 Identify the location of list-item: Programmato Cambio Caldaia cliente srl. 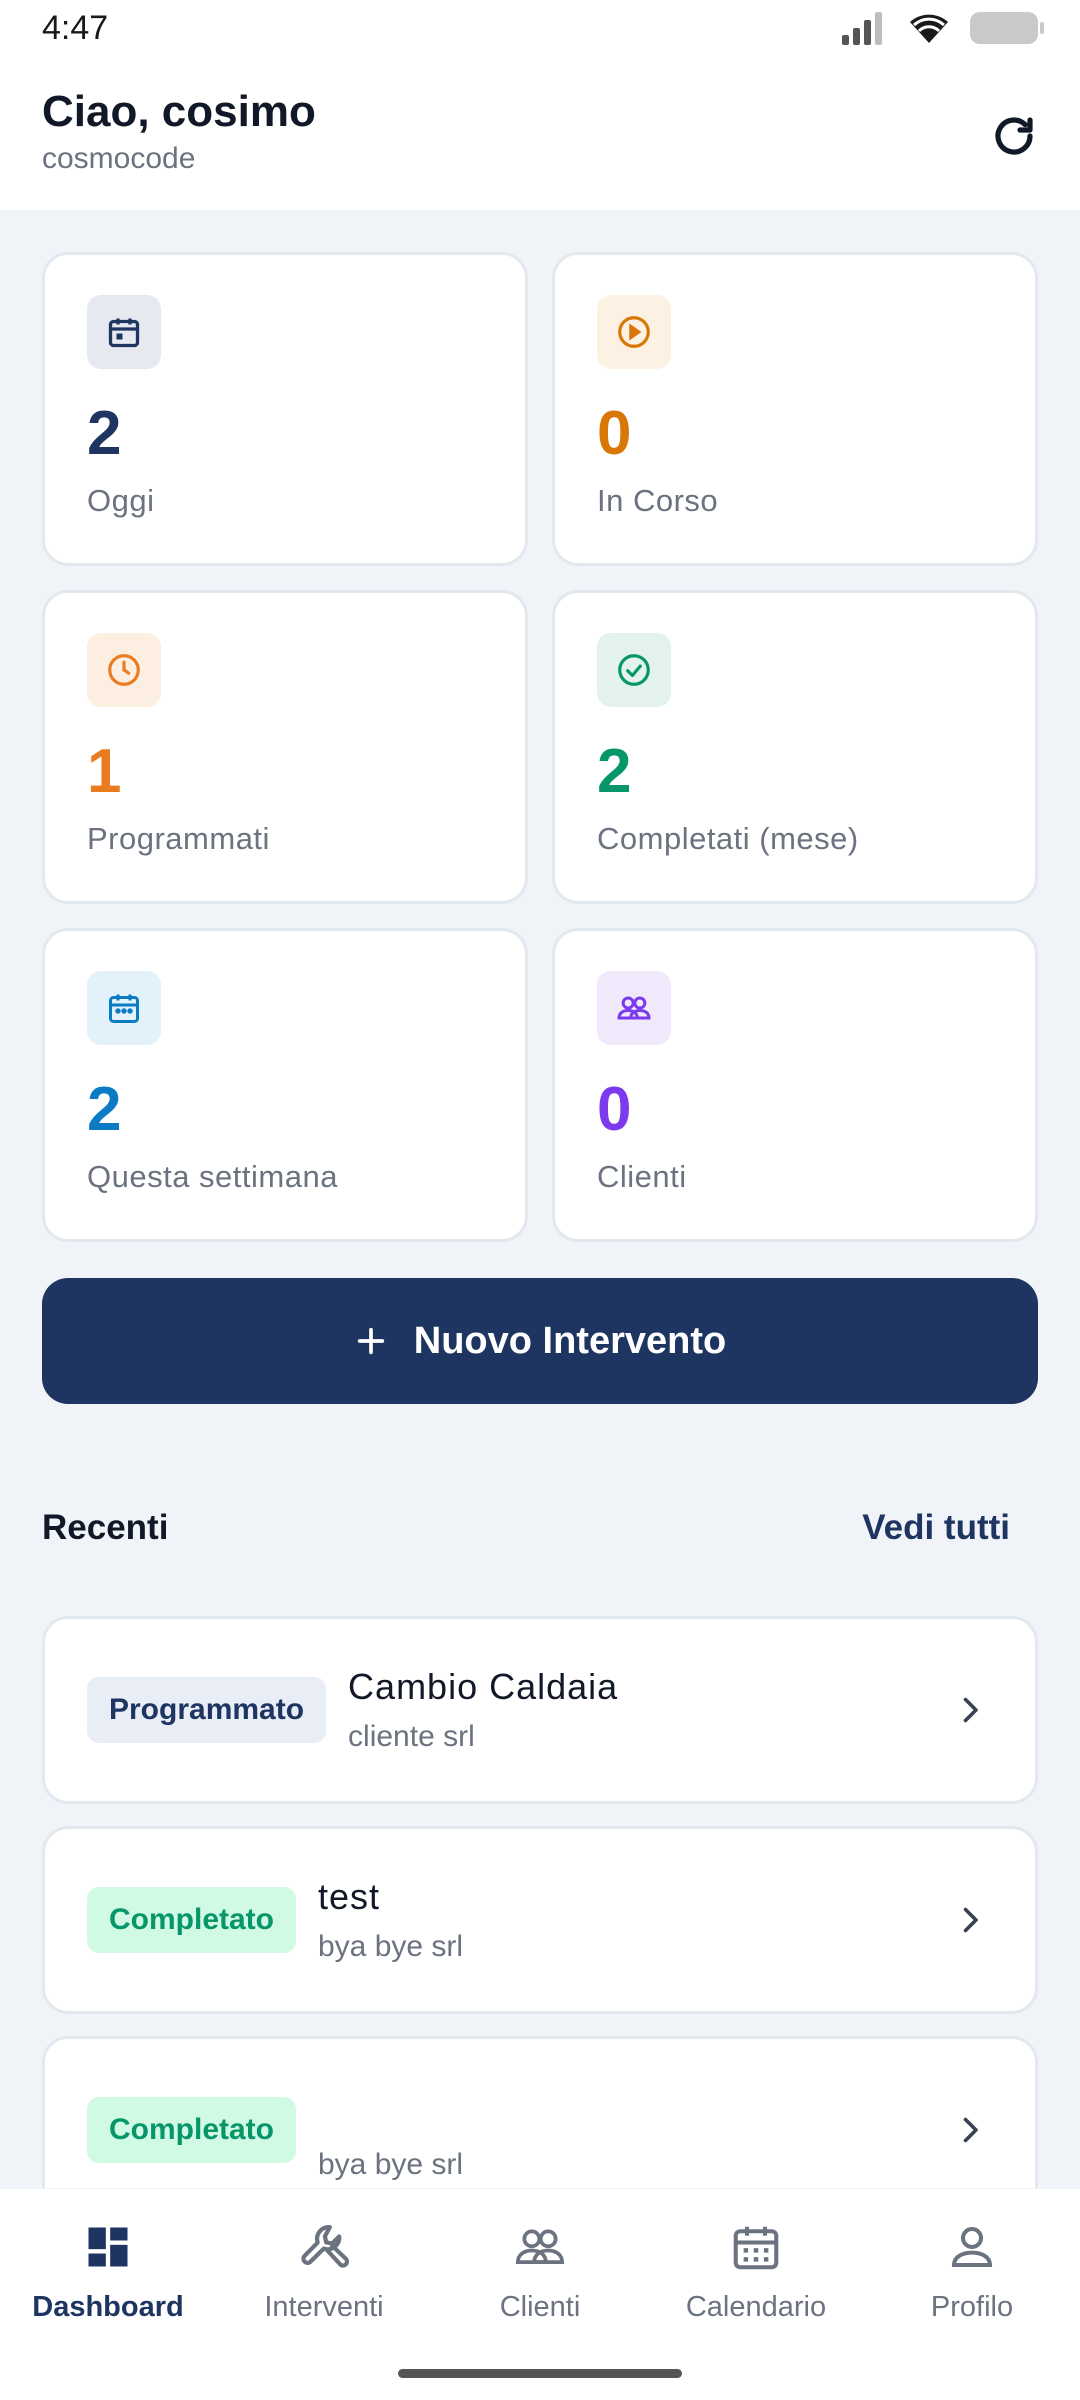
(540, 1710).